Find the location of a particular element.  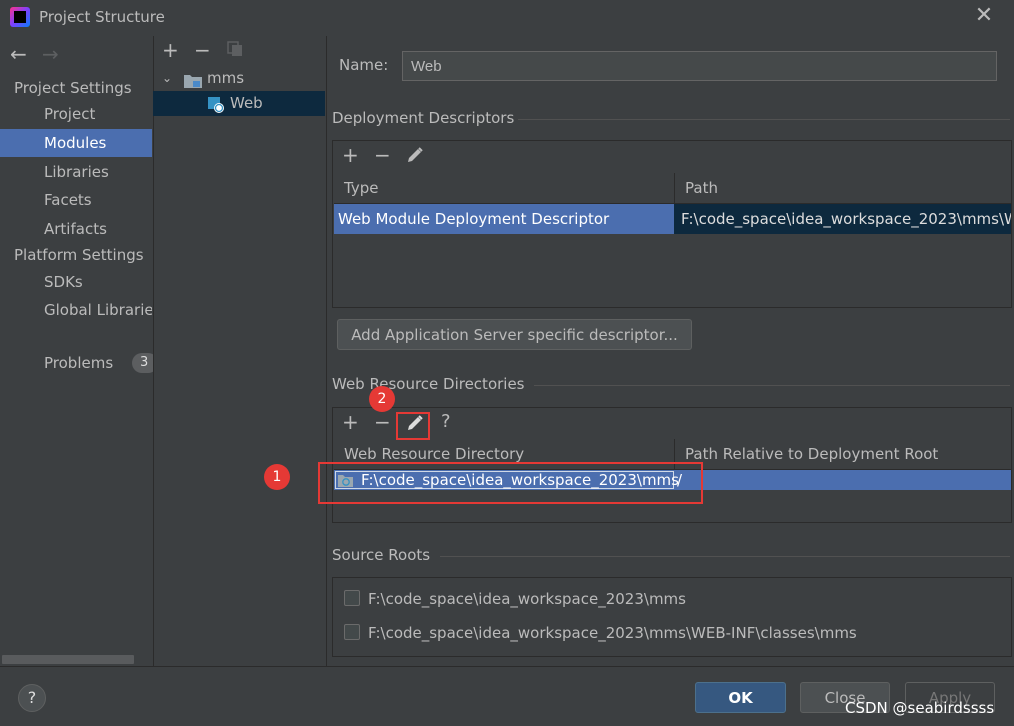

add-descriptor-button: + is located at coordinates (350, 155).